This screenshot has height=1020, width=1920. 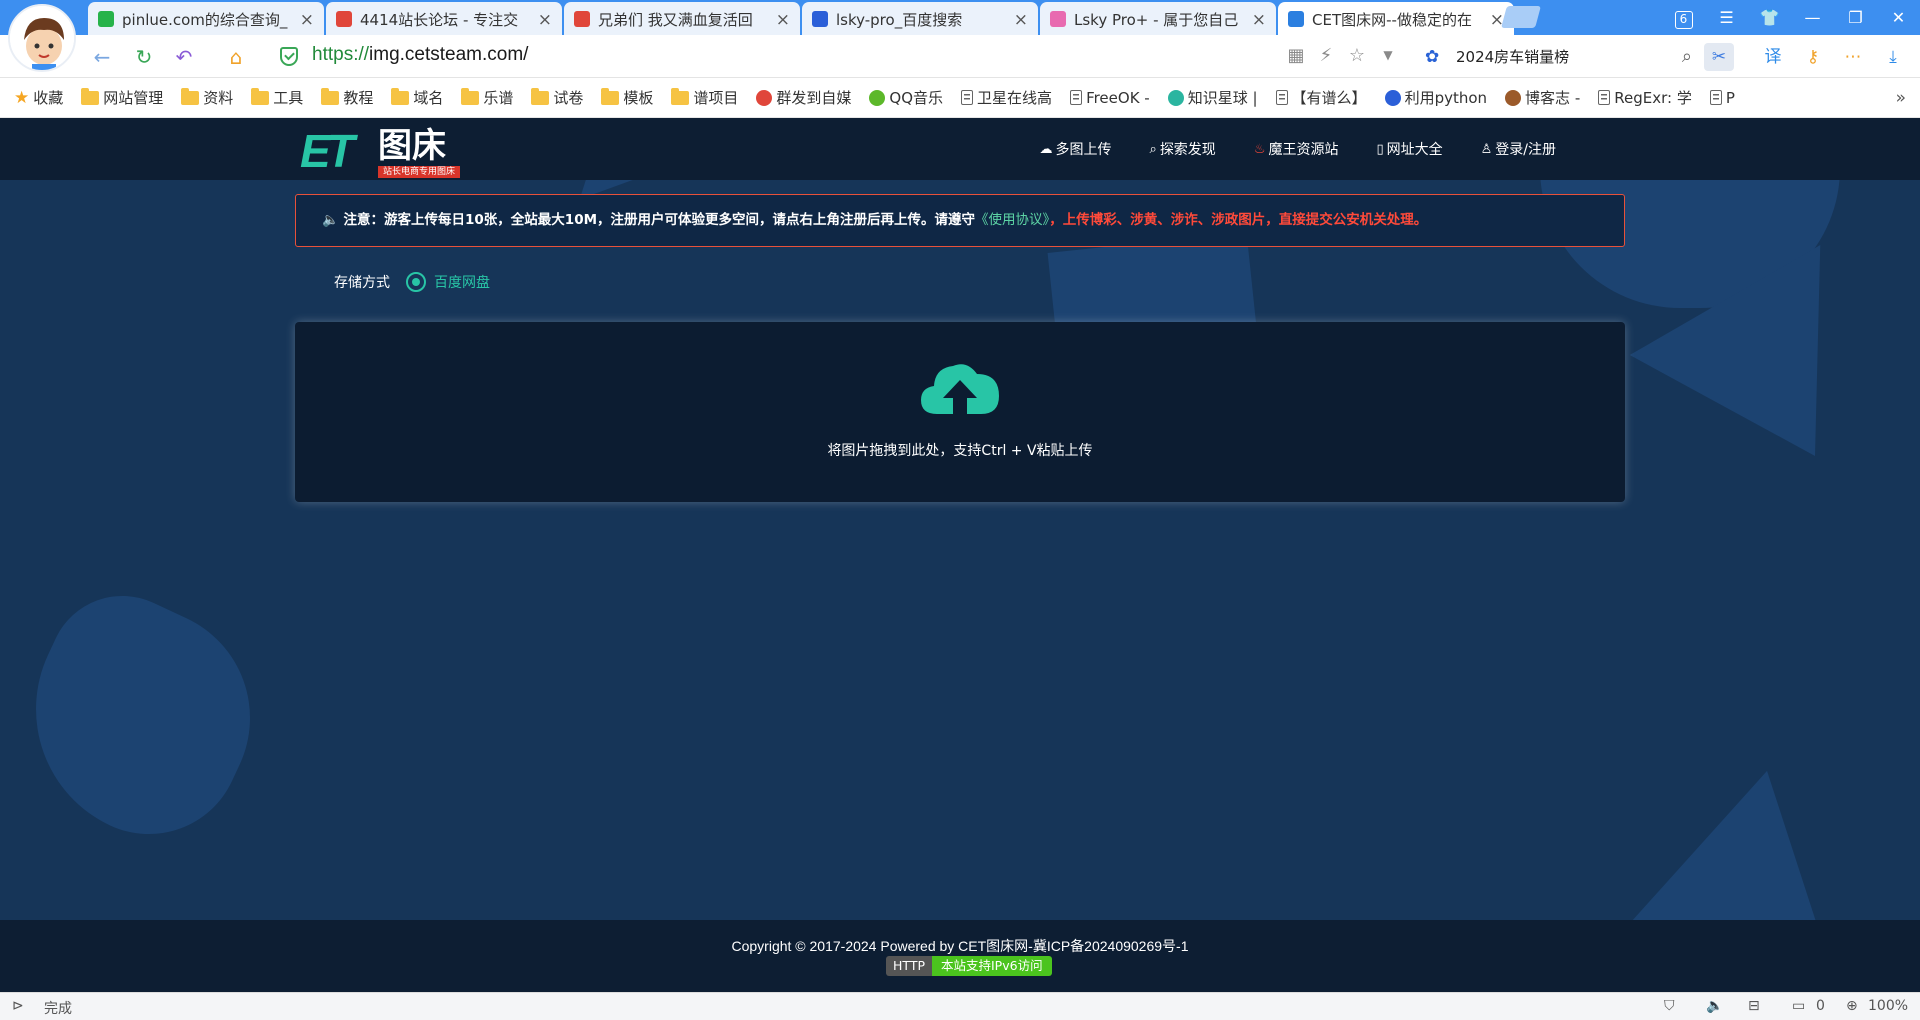 I want to click on storage-radio, so click(x=416, y=282).